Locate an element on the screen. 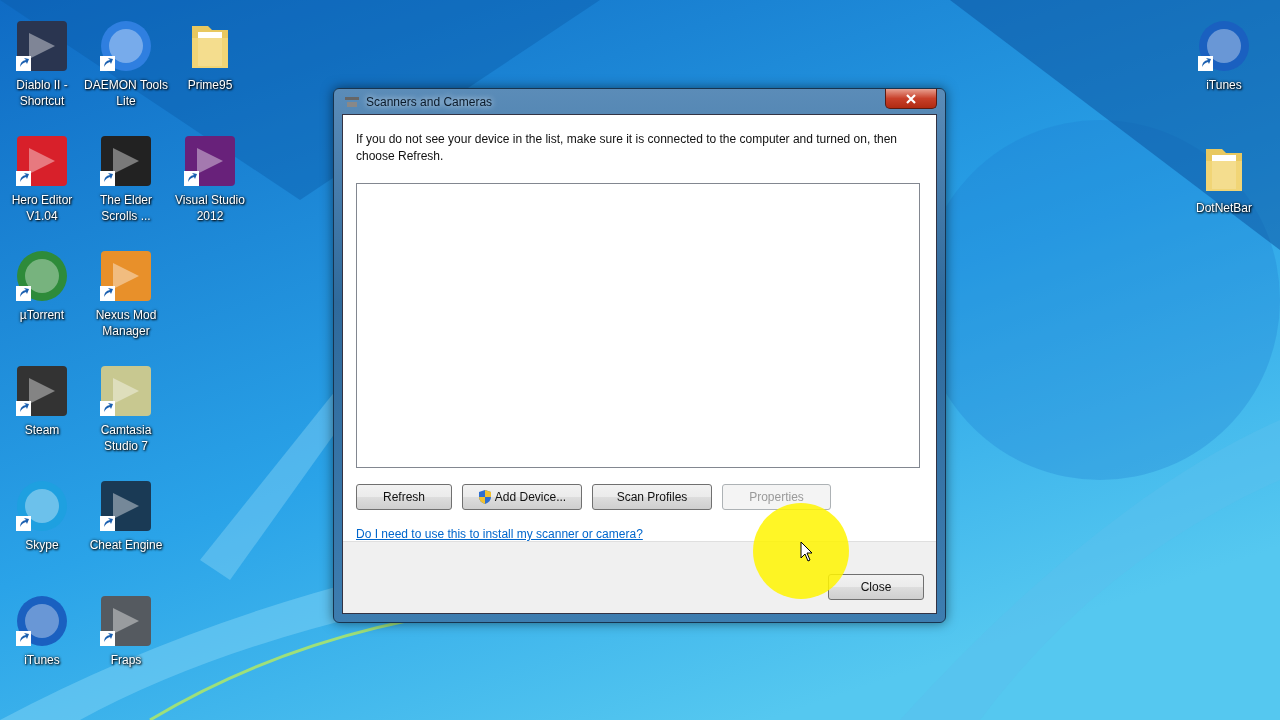 This screenshot has width=1280, height=720. icon-label: Fraps is located at coordinates (126, 660).